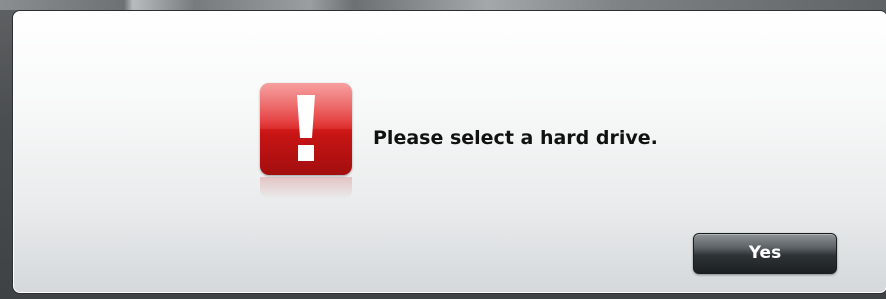 Image resolution: width=886 pixels, height=299 pixels. I want to click on icon-reflection, so click(306, 188).